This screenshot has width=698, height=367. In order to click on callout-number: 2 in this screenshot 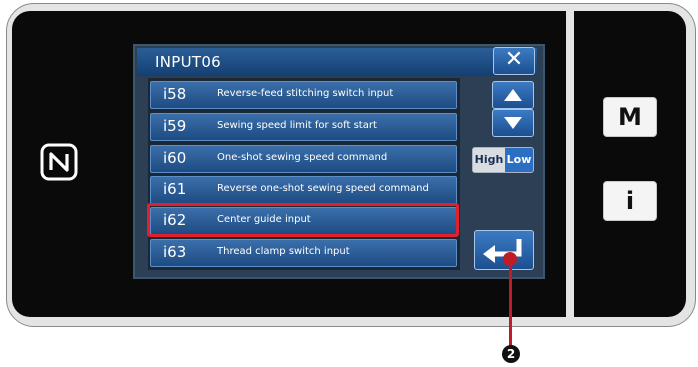, I will do `click(511, 354)`.